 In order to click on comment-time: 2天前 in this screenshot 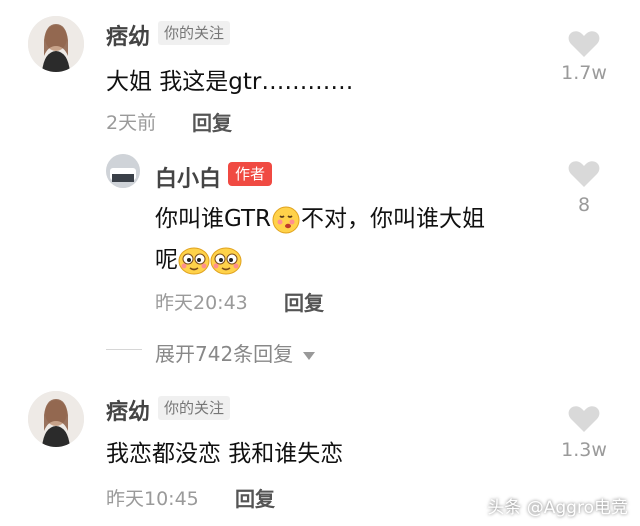, I will do `click(131, 123)`.